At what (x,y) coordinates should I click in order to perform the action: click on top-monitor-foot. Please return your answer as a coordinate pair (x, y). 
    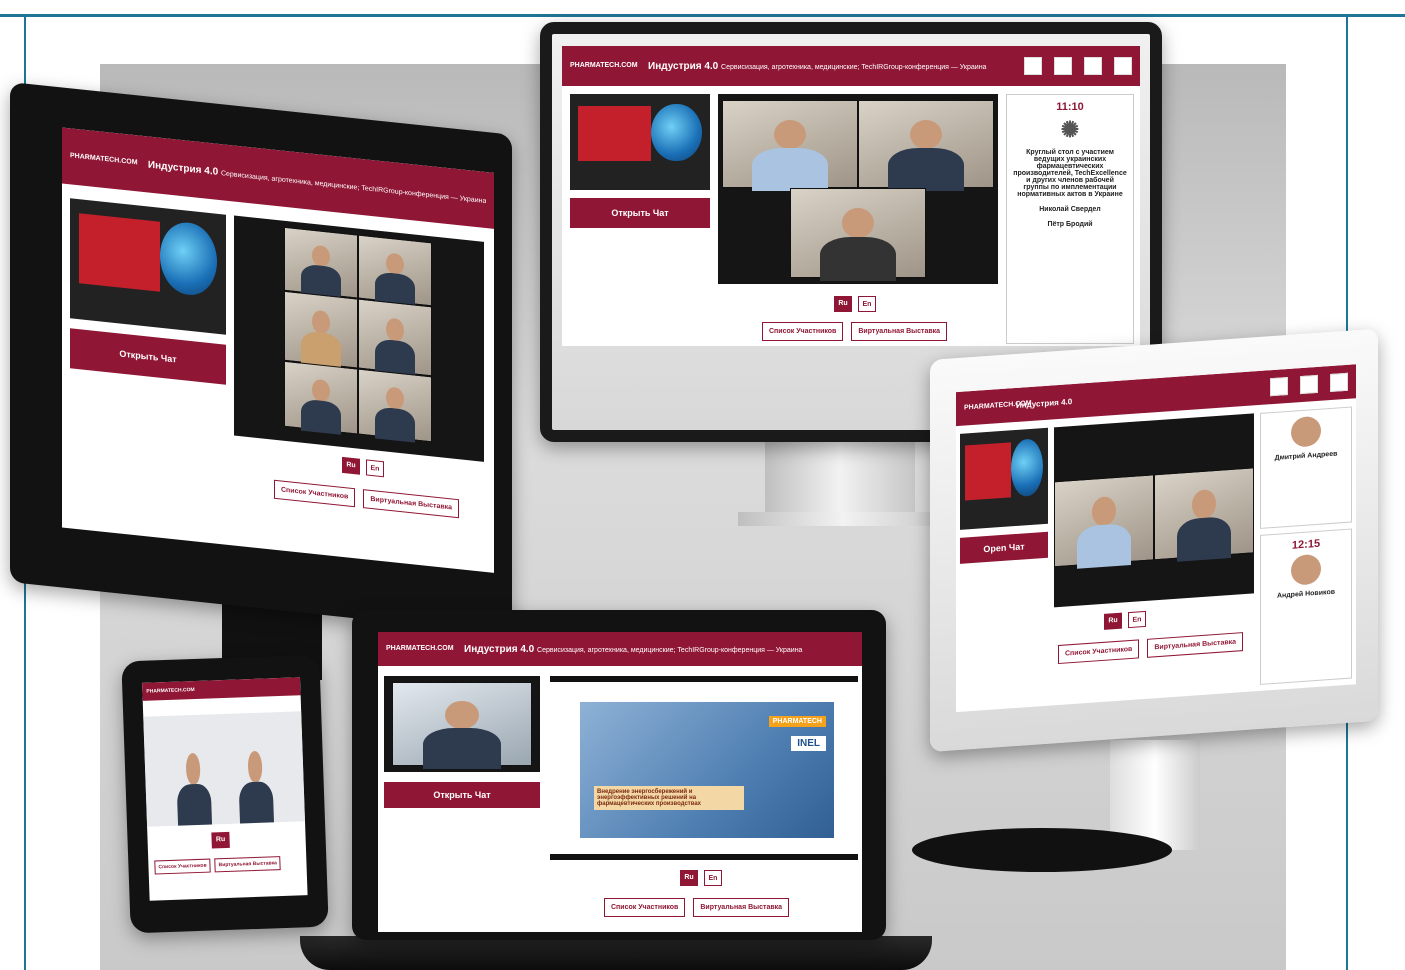
    Looking at the image, I should click on (843, 519).